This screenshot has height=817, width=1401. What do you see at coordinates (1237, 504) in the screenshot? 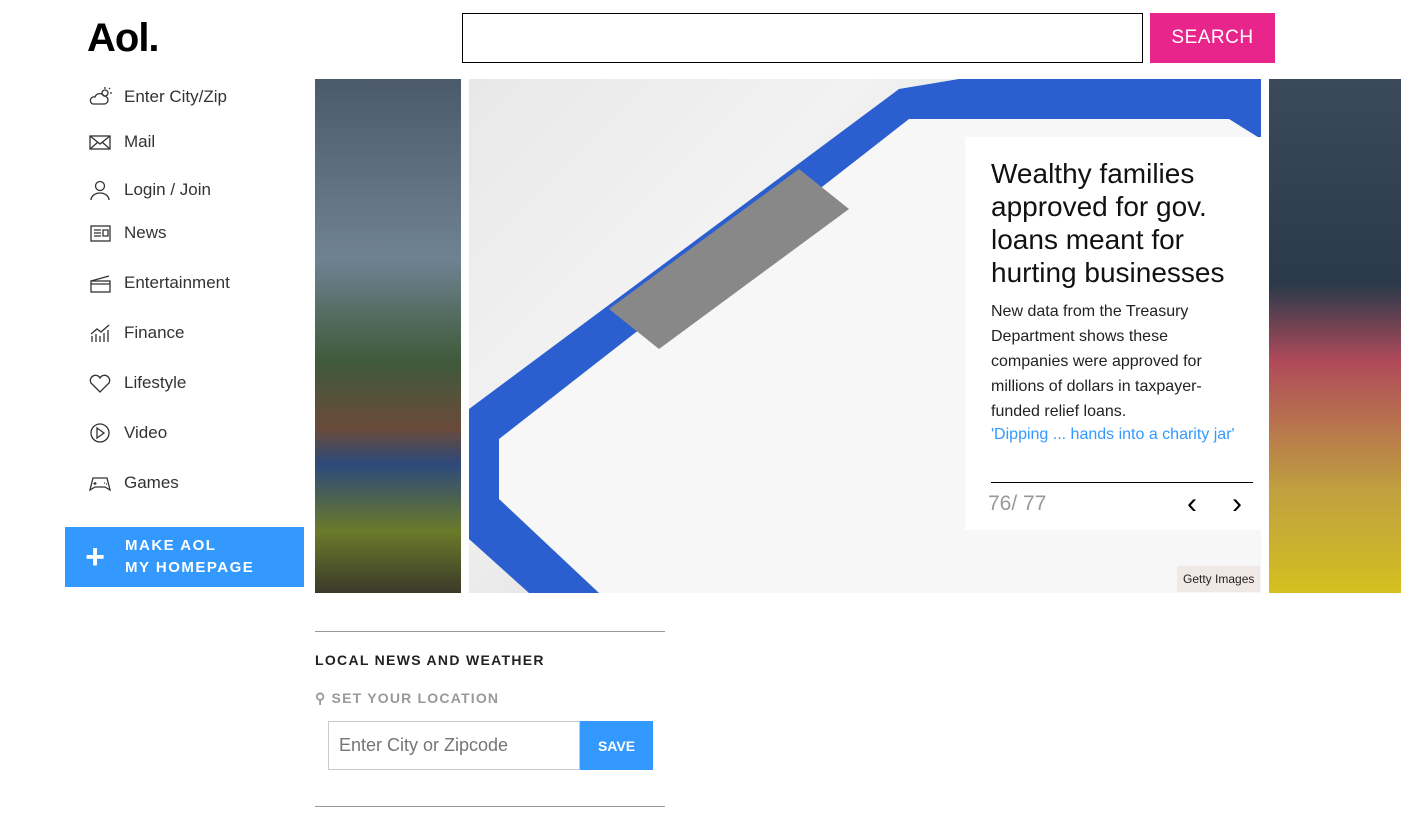
I see `chevron-right-icon: ›` at bounding box center [1237, 504].